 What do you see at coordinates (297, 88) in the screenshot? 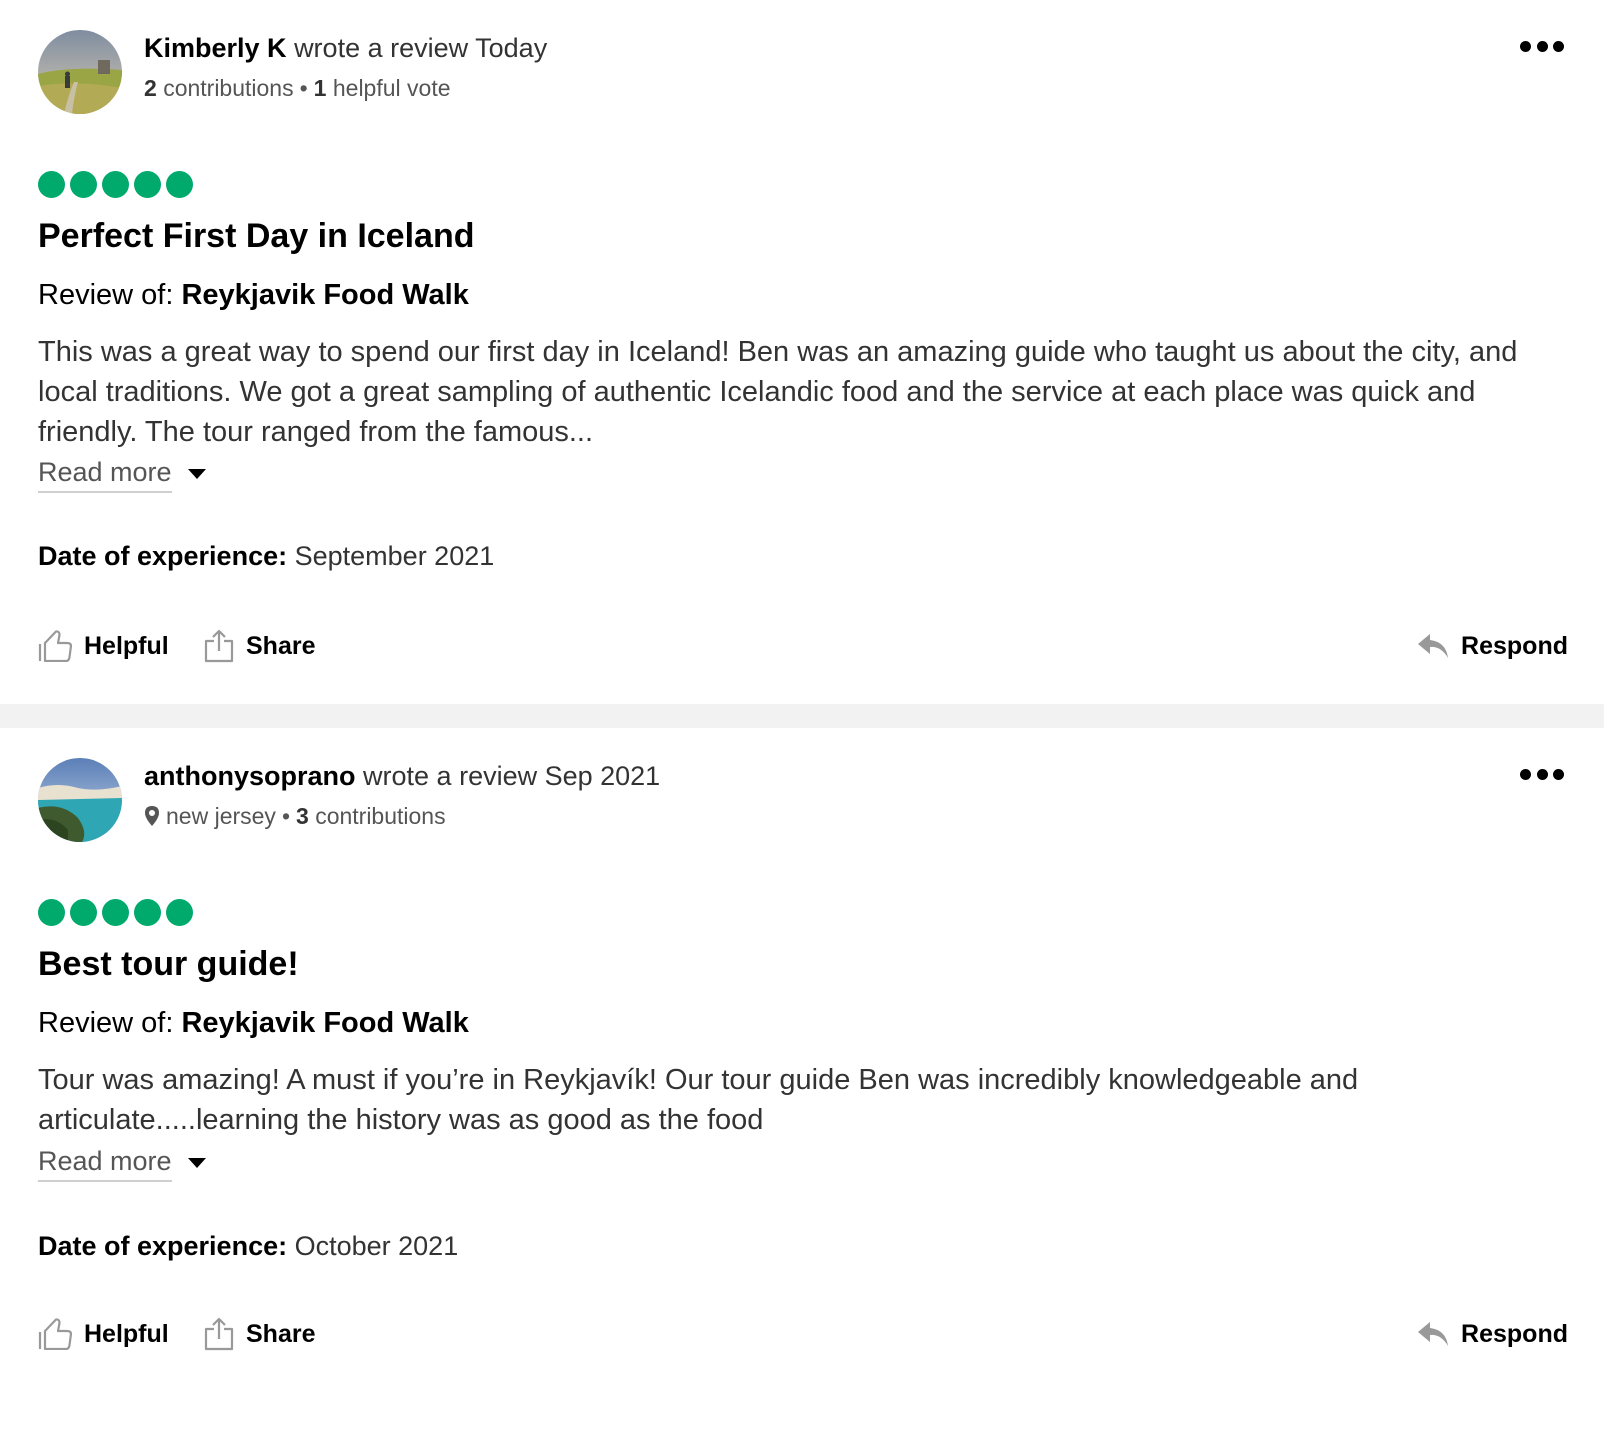
I see `author-meta: 2 contributions • 1 helpful vote` at bounding box center [297, 88].